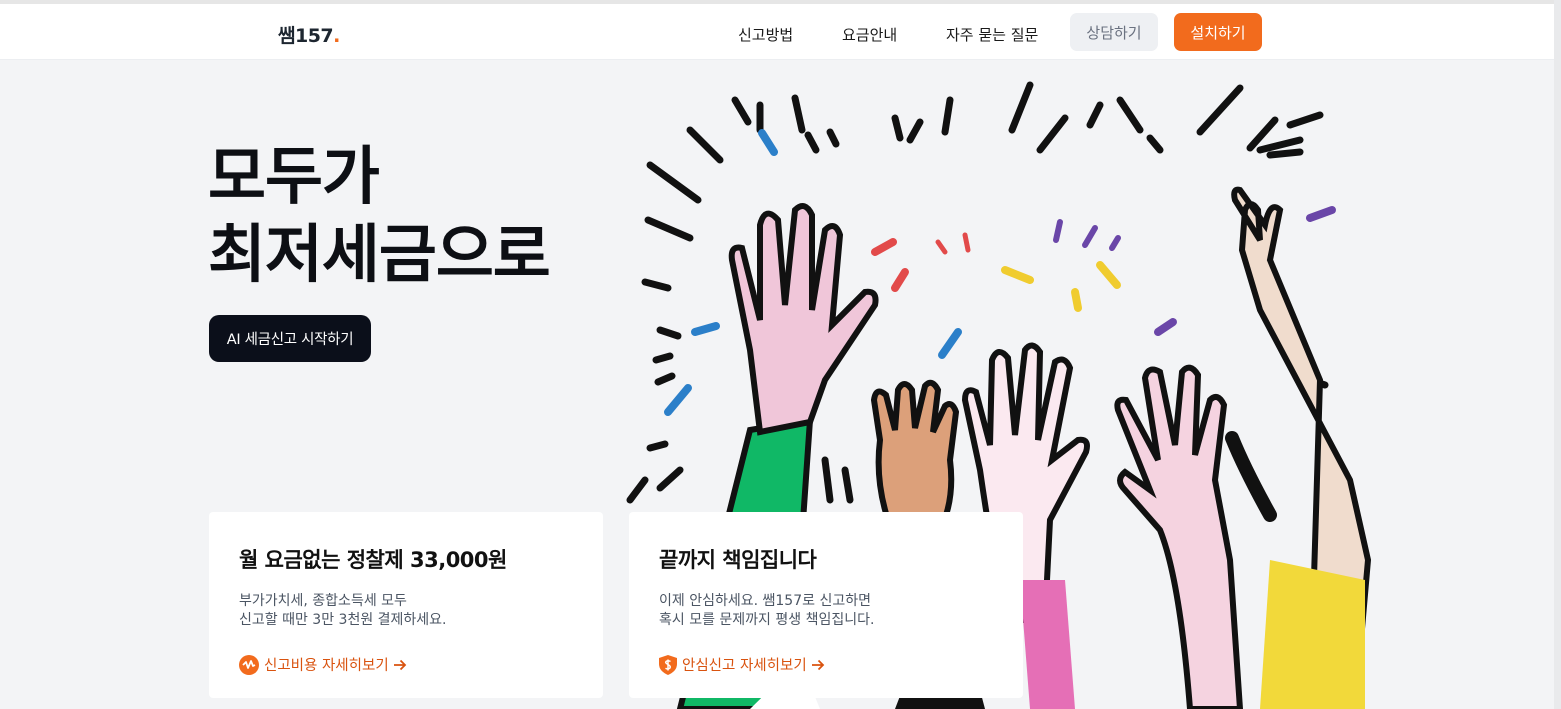  What do you see at coordinates (249, 664) in the screenshot?
I see `price-tag-icon` at bounding box center [249, 664].